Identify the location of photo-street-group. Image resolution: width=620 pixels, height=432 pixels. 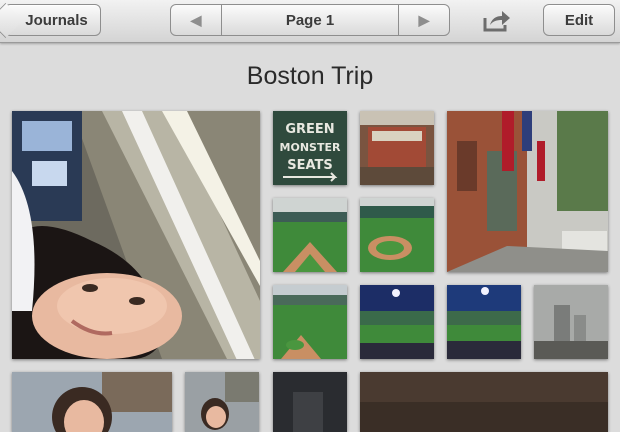
(92, 402).